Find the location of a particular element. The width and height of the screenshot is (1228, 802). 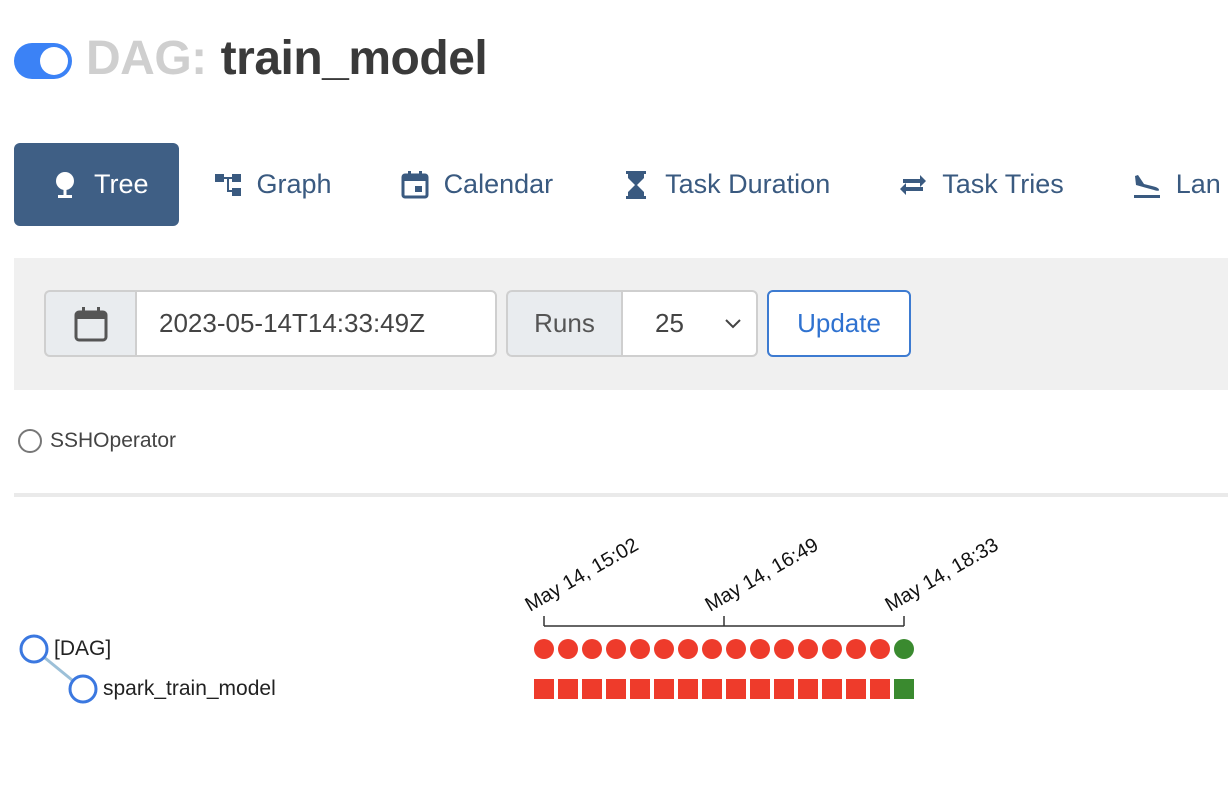

date-tick-label: May 14, 15:02 is located at coordinates (582, 575).